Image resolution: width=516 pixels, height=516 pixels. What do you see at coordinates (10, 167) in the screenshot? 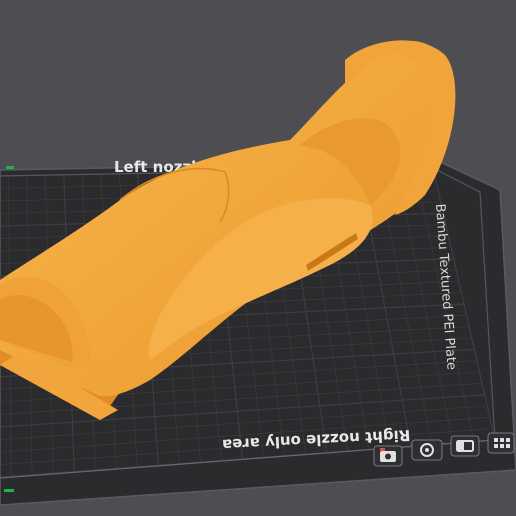
I see `axis-marker-top` at bounding box center [10, 167].